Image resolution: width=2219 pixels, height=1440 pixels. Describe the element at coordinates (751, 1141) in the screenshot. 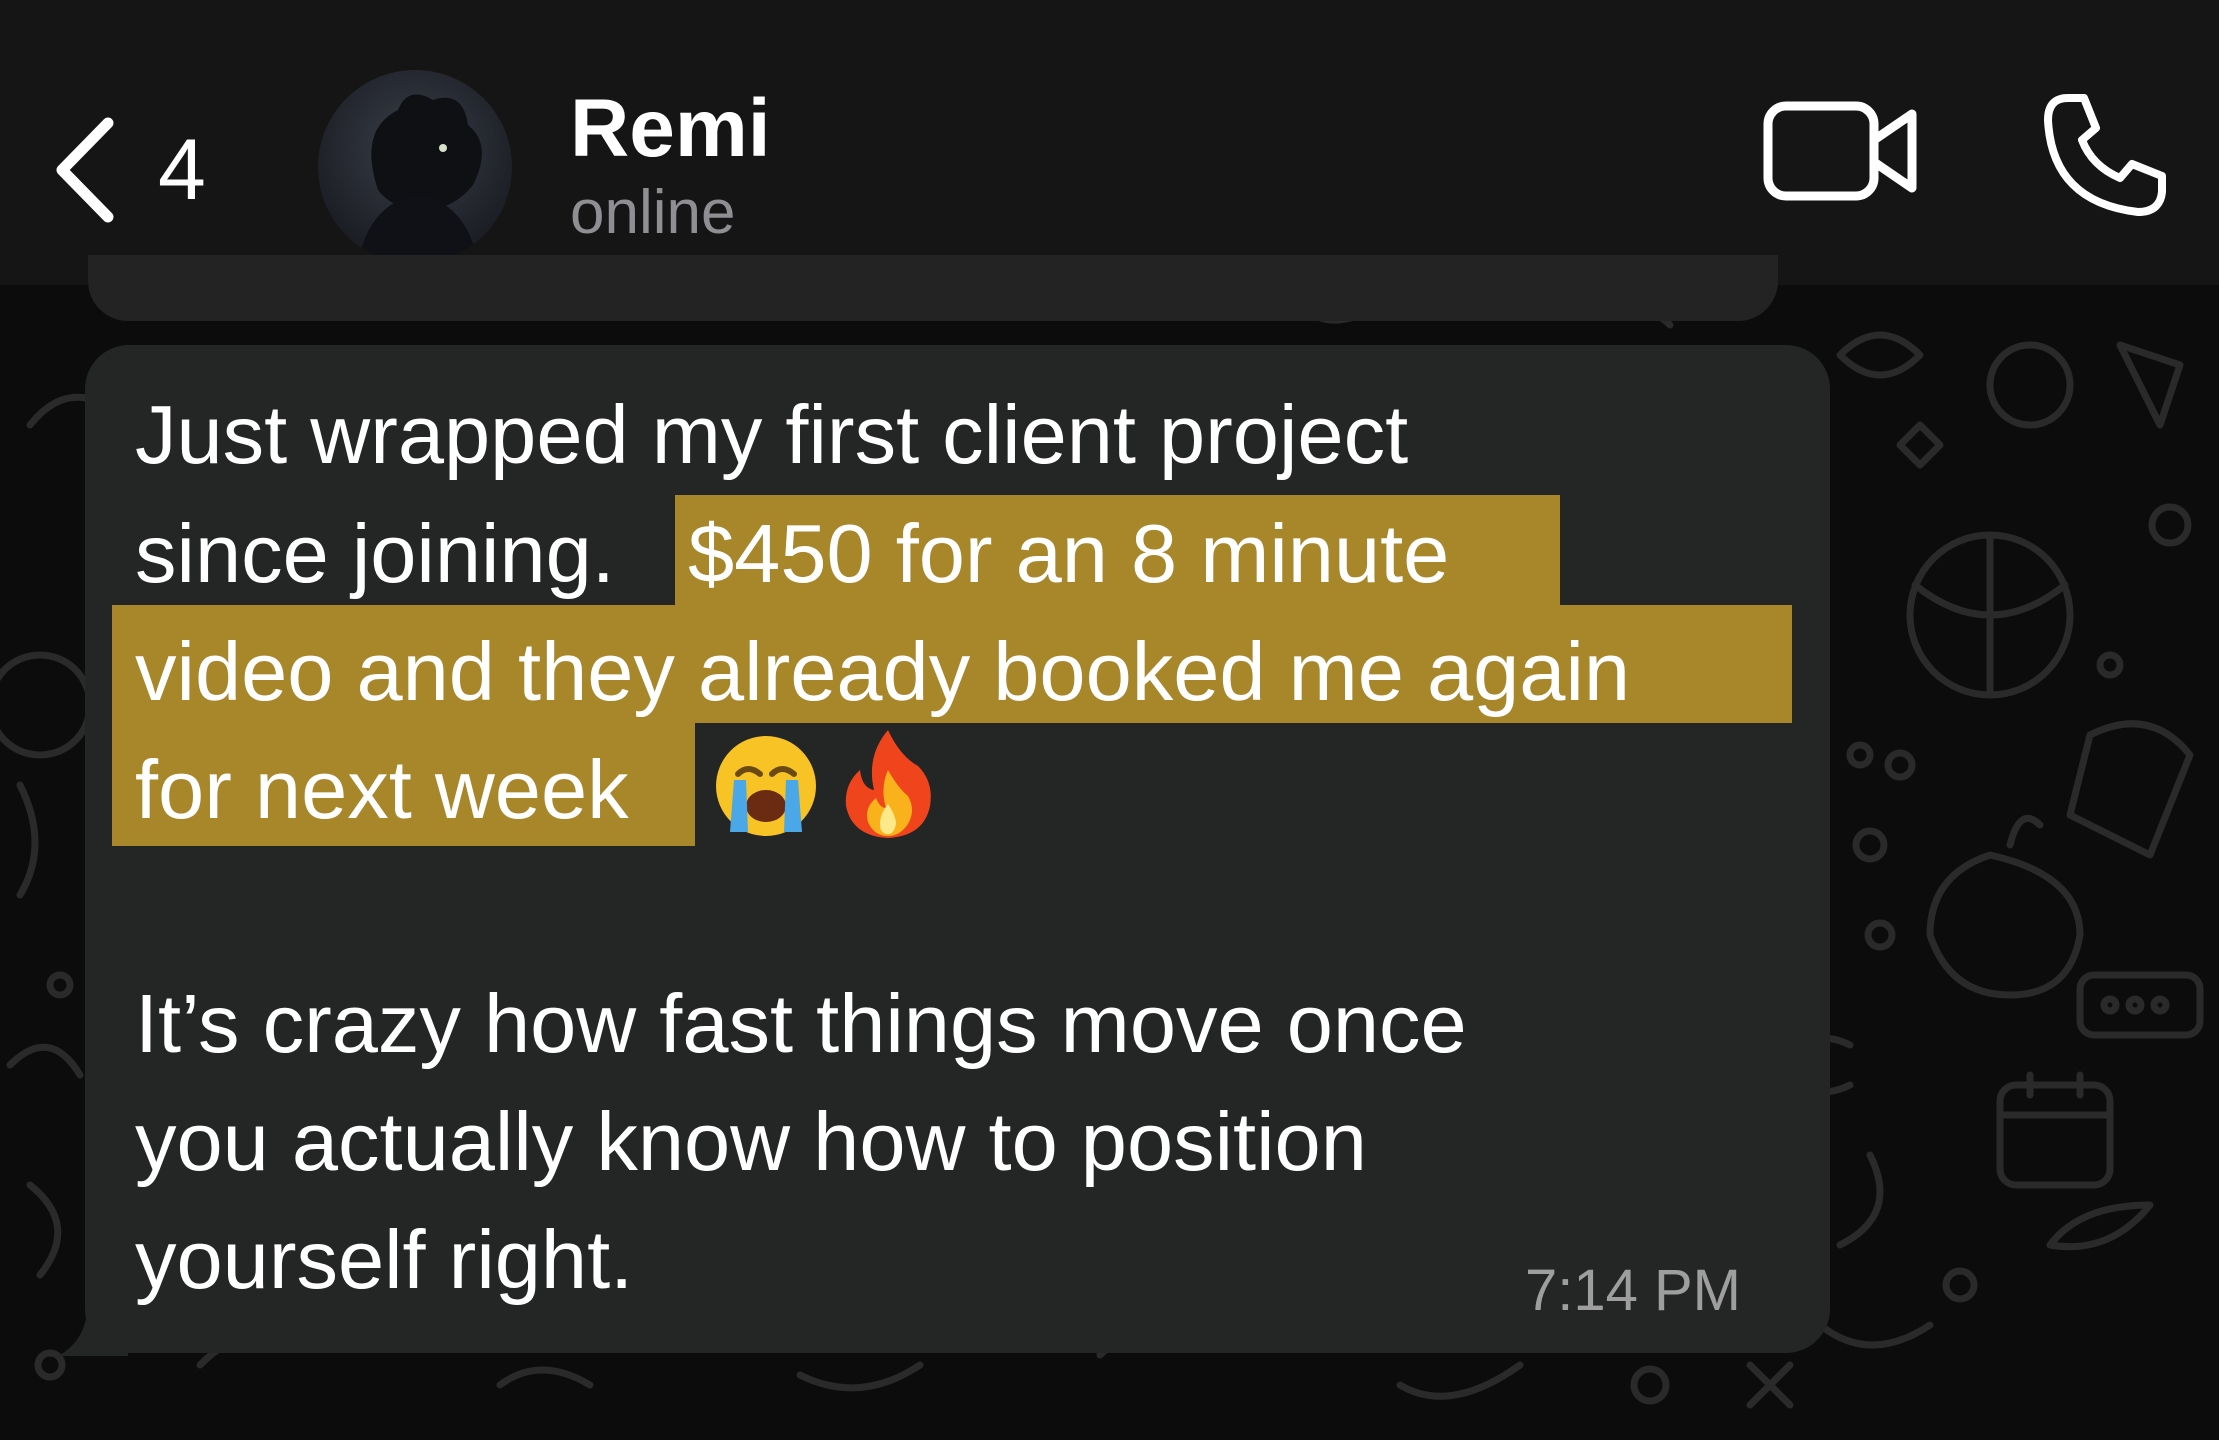

I see `message-line-6: you actually know how to position` at that location.